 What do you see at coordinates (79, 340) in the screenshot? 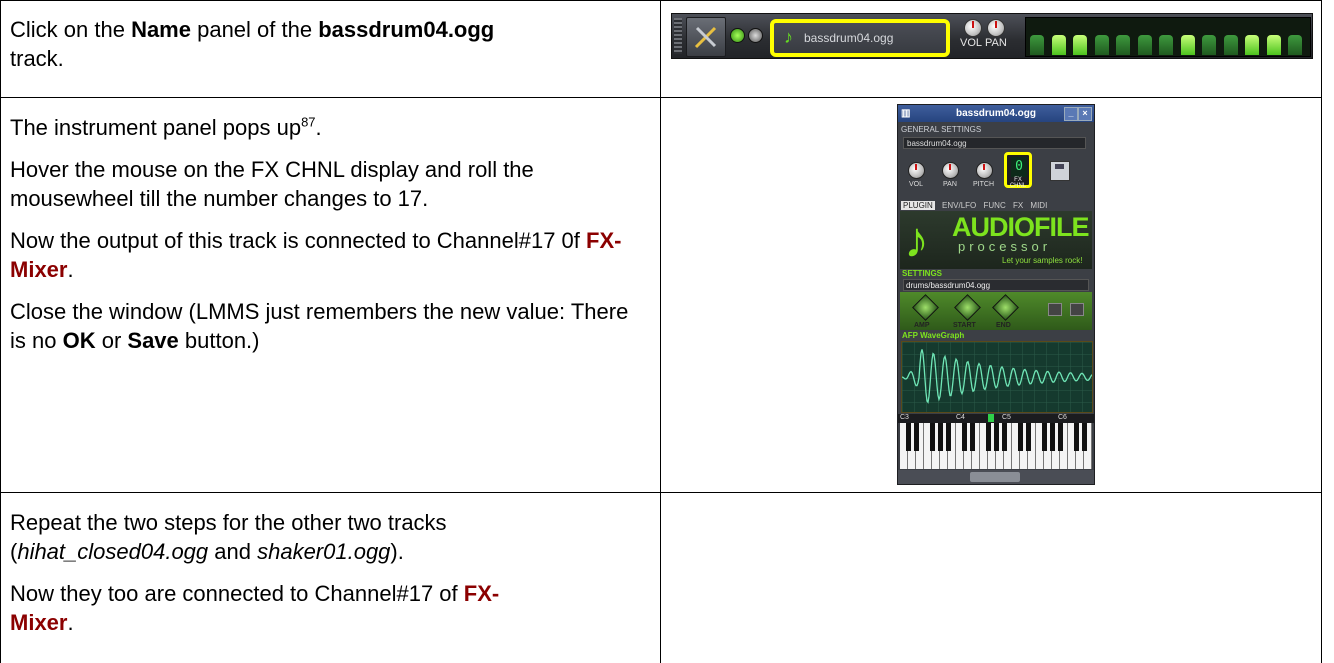
I see `bold-text: OK` at bounding box center [79, 340].